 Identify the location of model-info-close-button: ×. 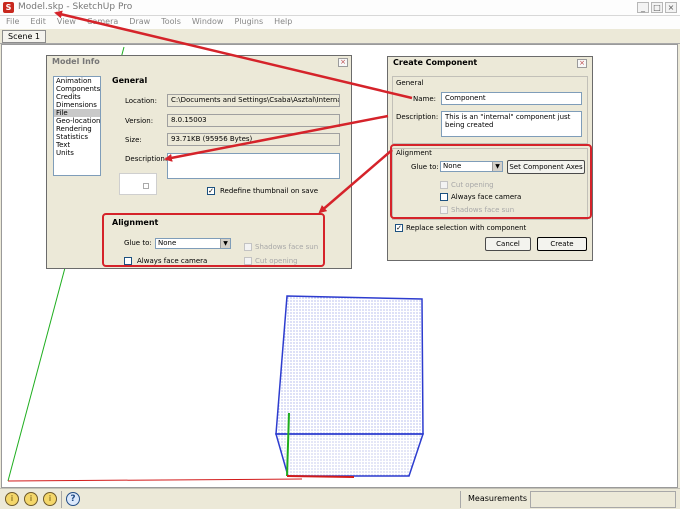
(343, 62).